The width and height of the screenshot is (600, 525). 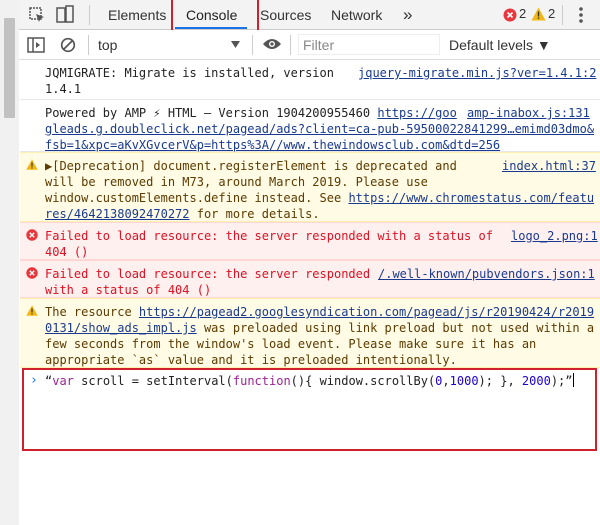 I want to click on prompt-chevron-icon: ›, so click(x=34, y=380).